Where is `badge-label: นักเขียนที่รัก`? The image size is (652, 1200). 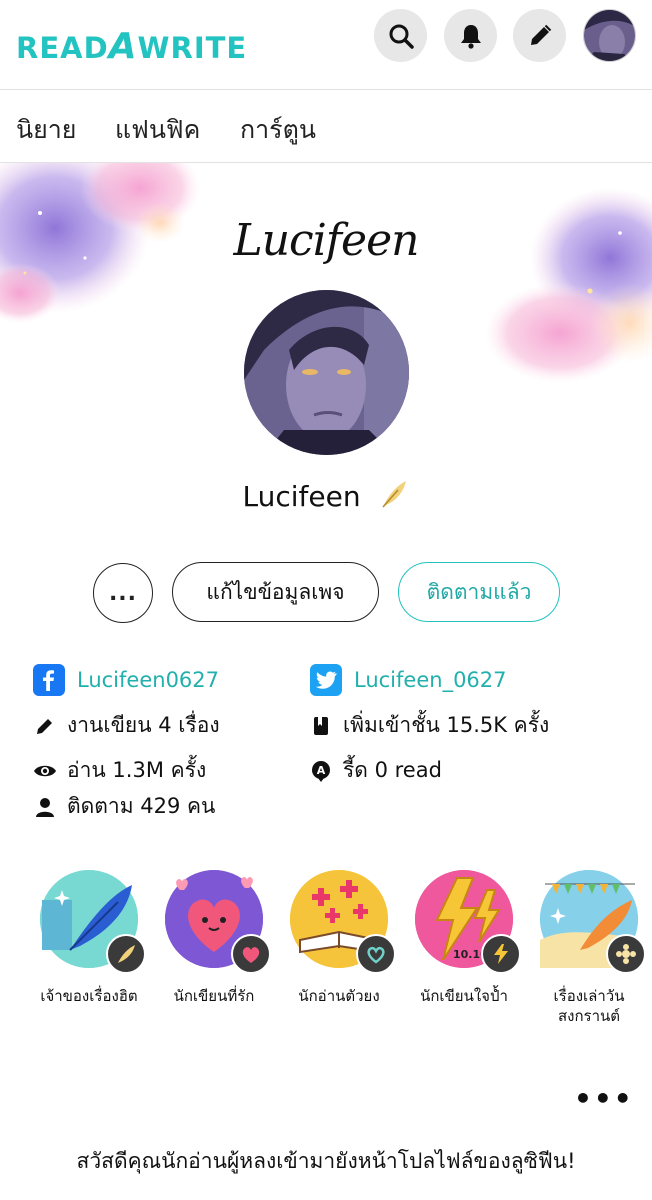 badge-label: นักเขียนที่รัก is located at coordinates (214, 996).